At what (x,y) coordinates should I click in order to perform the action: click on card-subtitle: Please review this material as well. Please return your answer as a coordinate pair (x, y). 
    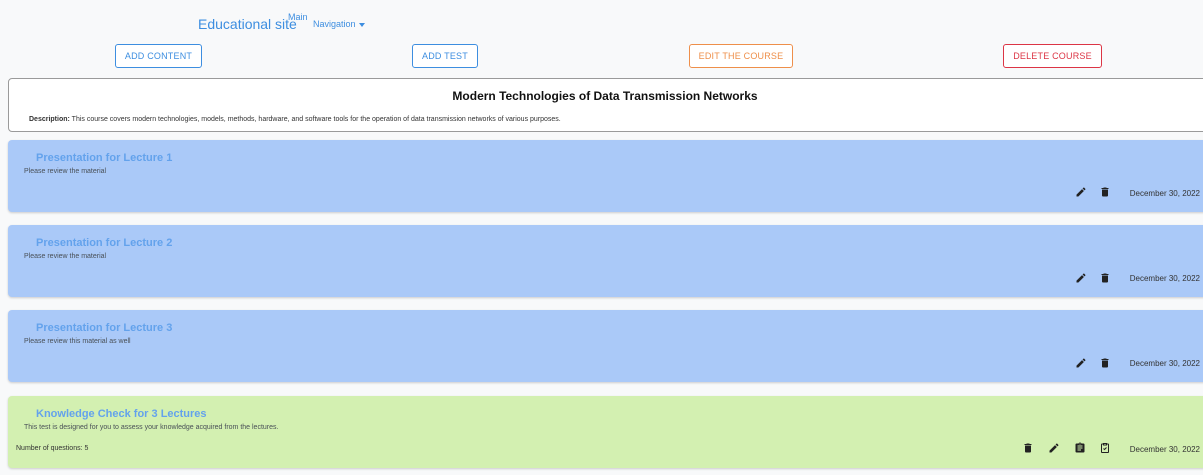
    Looking at the image, I should click on (77, 341).